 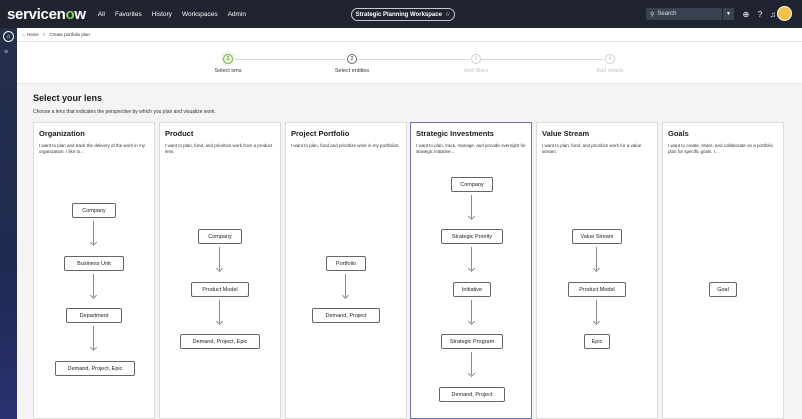 I want to click on step-label: Select entities, so click(x=352, y=71).